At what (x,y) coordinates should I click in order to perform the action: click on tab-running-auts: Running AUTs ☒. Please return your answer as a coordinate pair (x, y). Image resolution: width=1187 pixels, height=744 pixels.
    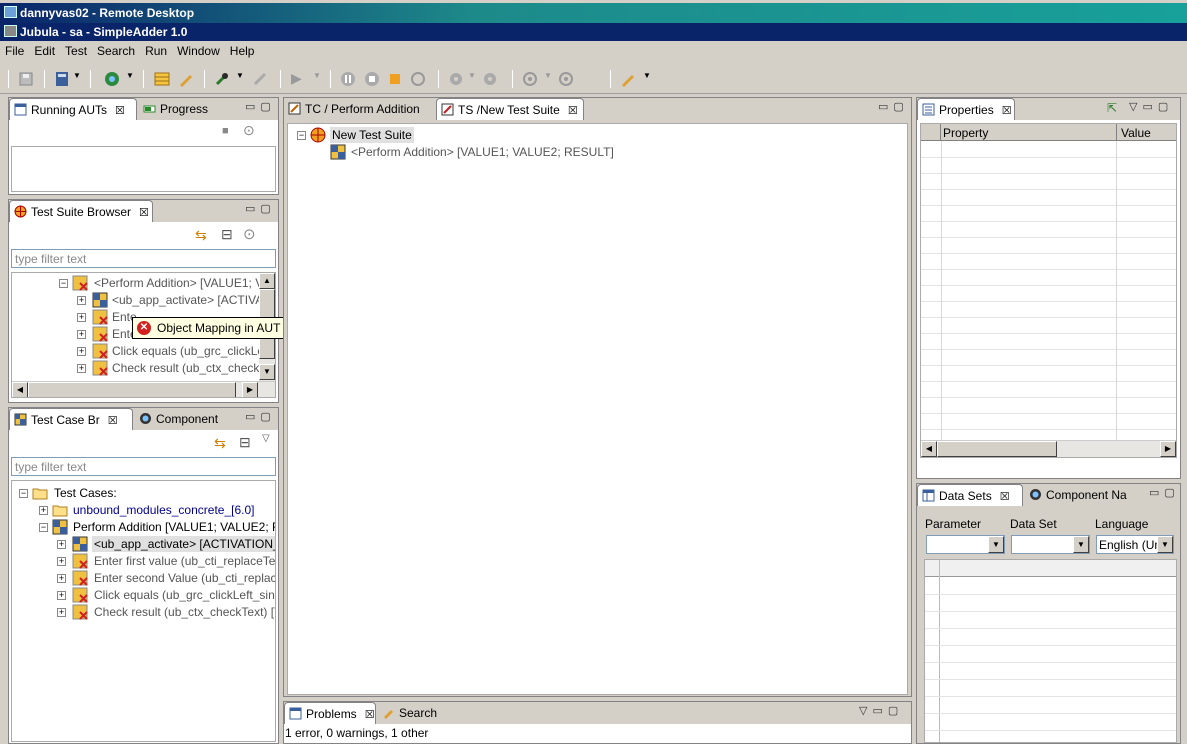
    Looking at the image, I should click on (73, 109).